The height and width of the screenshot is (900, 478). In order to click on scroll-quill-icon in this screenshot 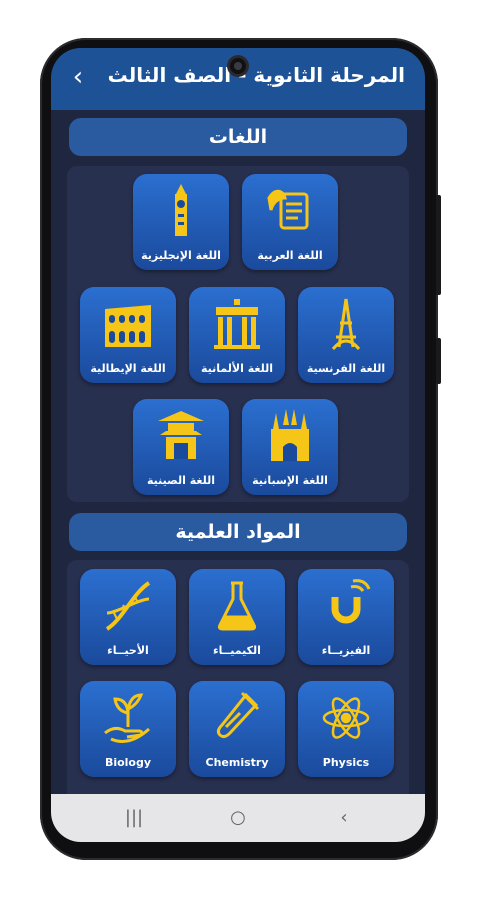, I will do `click(288, 209)`.